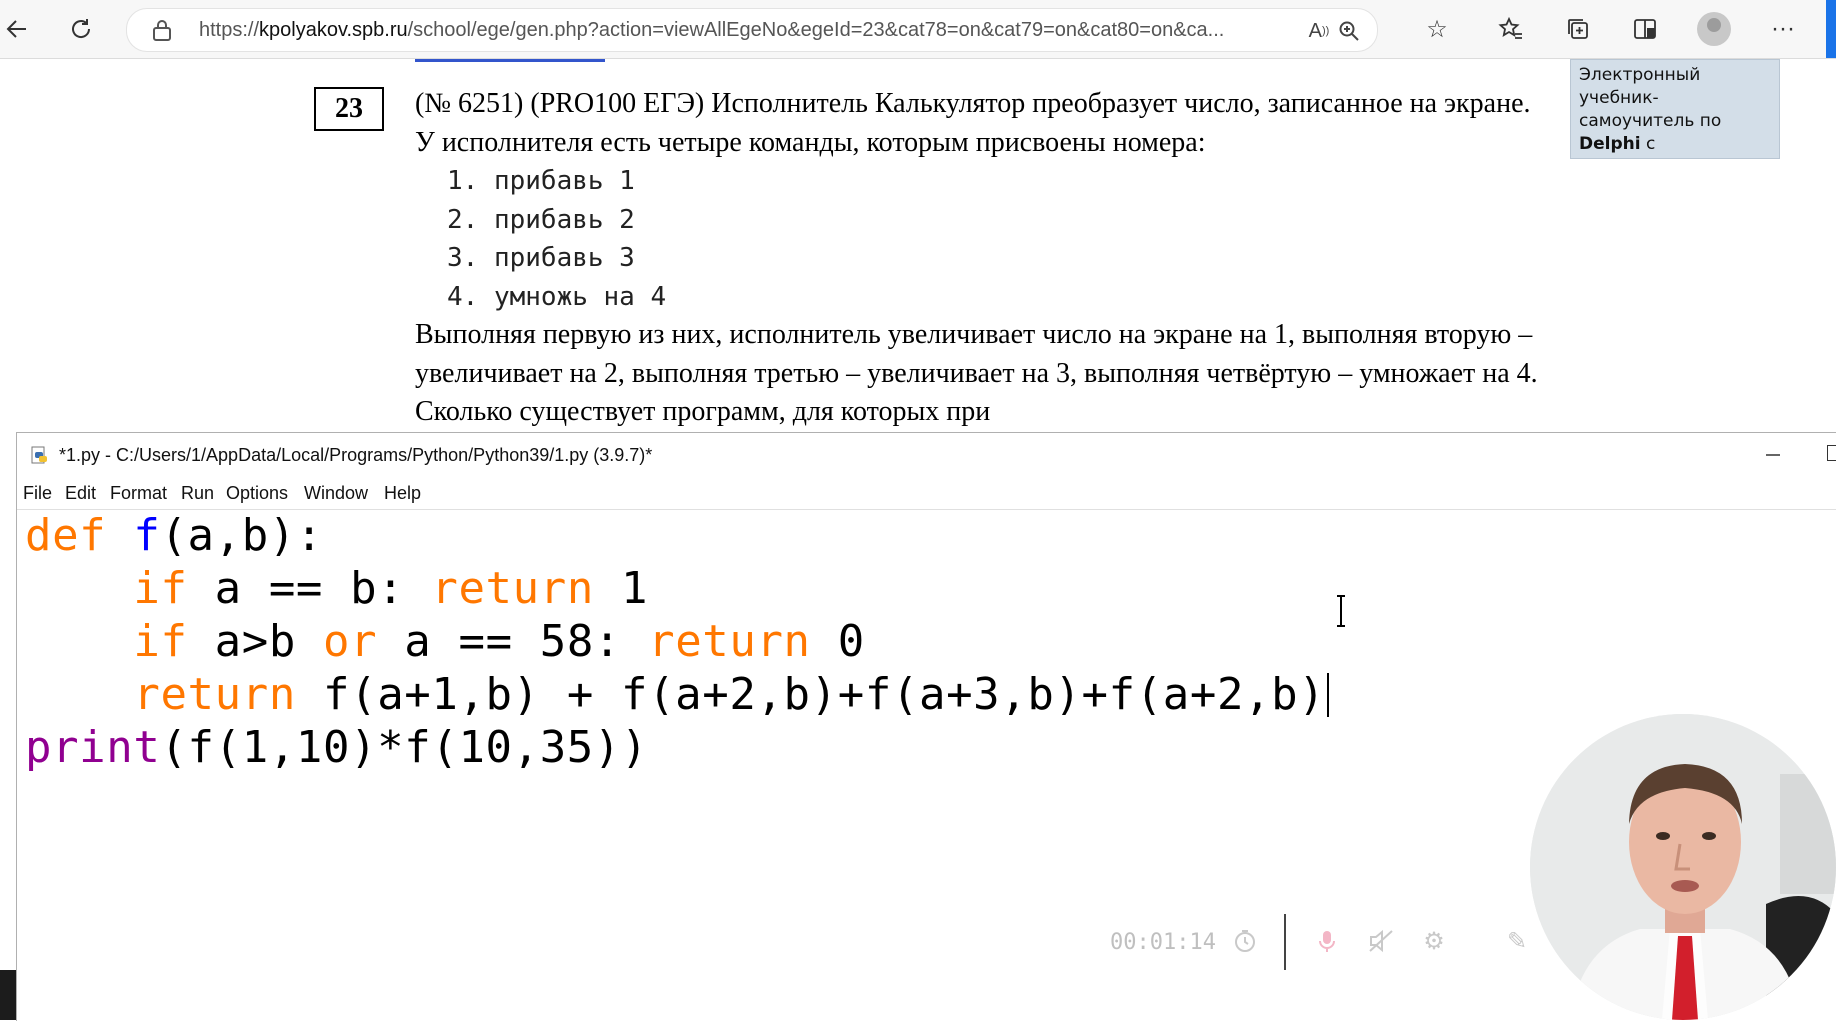  I want to click on taskbar-edge, so click(8, 995).